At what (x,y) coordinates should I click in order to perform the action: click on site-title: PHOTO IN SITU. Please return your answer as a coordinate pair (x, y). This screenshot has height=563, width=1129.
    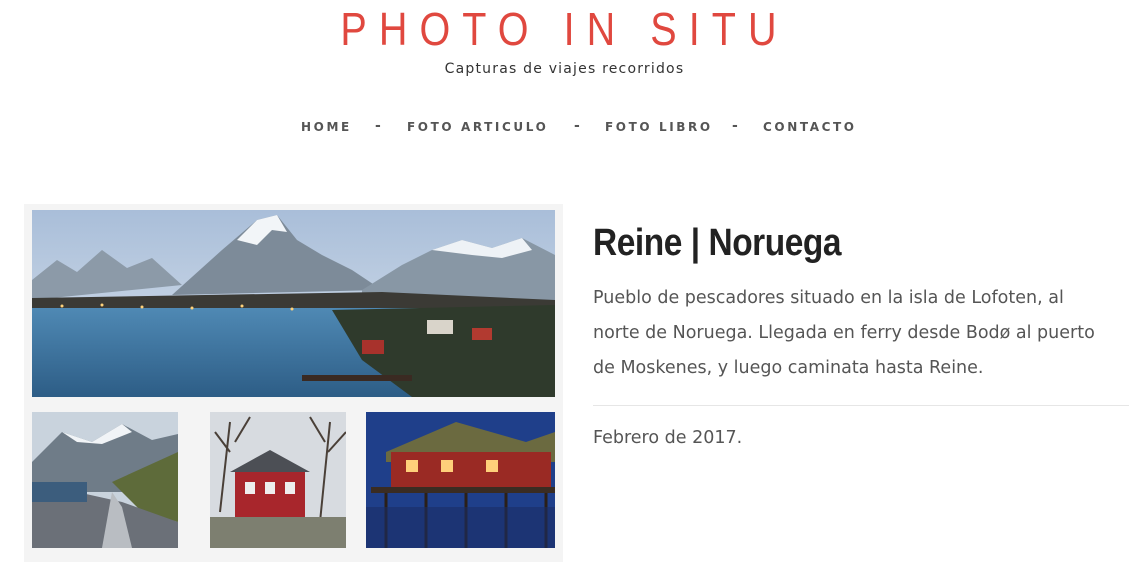
    Looking at the image, I should click on (564, 29).